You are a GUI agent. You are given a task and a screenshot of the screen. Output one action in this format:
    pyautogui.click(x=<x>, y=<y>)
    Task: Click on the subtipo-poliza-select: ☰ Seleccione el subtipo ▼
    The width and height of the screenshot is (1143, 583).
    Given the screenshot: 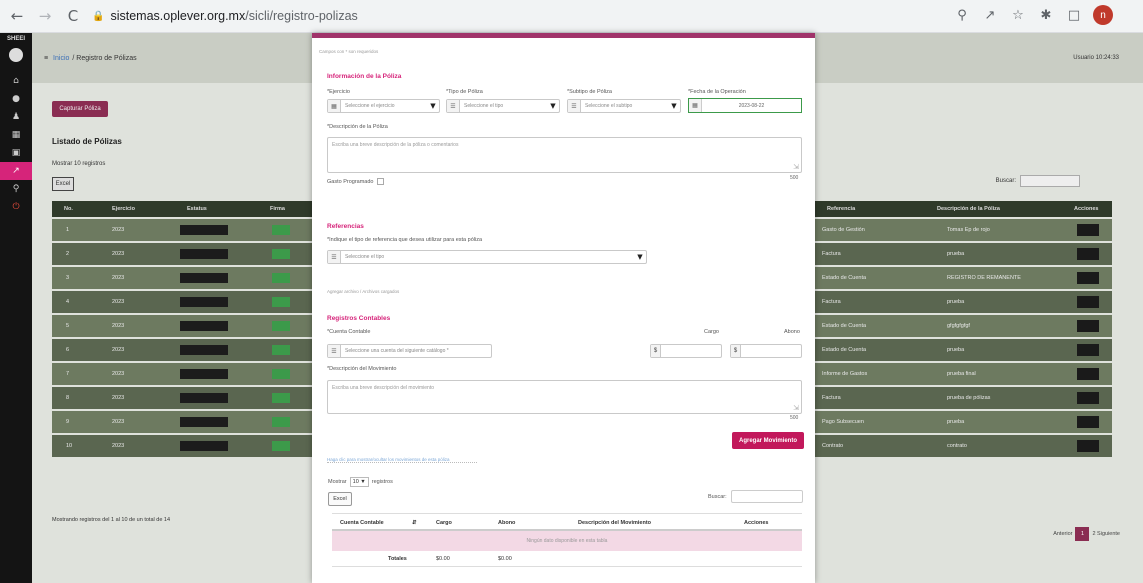 What is the action you would take?
    pyautogui.click(x=624, y=106)
    